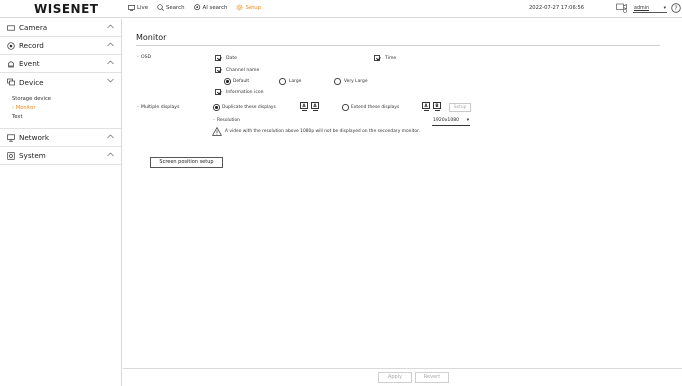 This screenshot has height=386, width=682. Describe the element at coordinates (66, 108) in the screenshot. I see `sidebar-sub-monitor: › Monitor` at that location.